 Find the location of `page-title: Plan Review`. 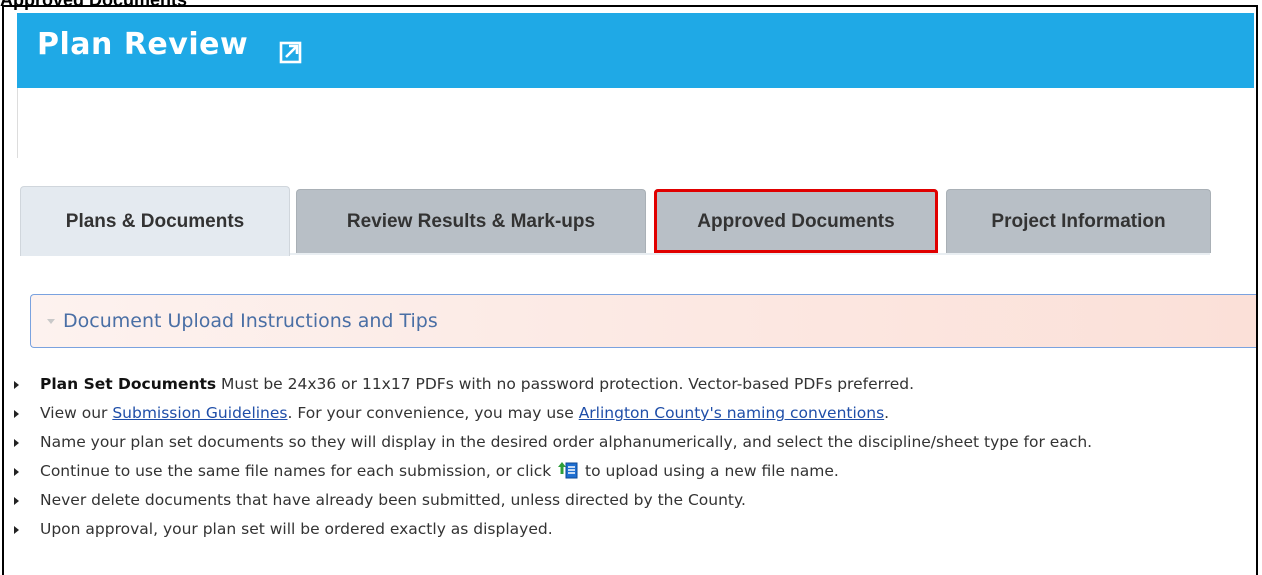

page-title: Plan Review is located at coordinates (143, 44).